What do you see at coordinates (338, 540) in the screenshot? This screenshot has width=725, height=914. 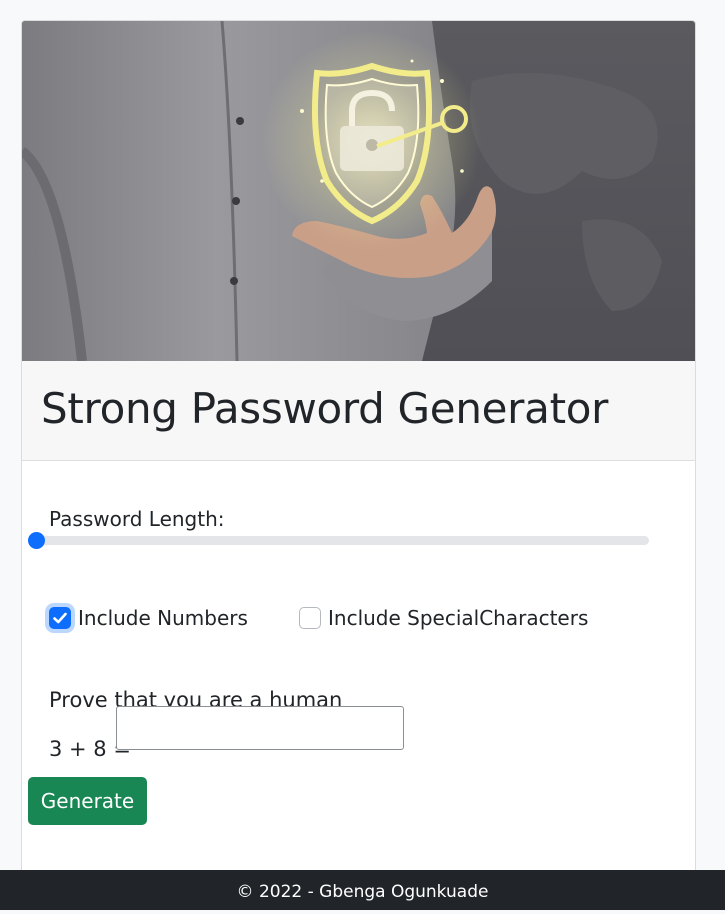 I see `password-length-slider` at bounding box center [338, 540].